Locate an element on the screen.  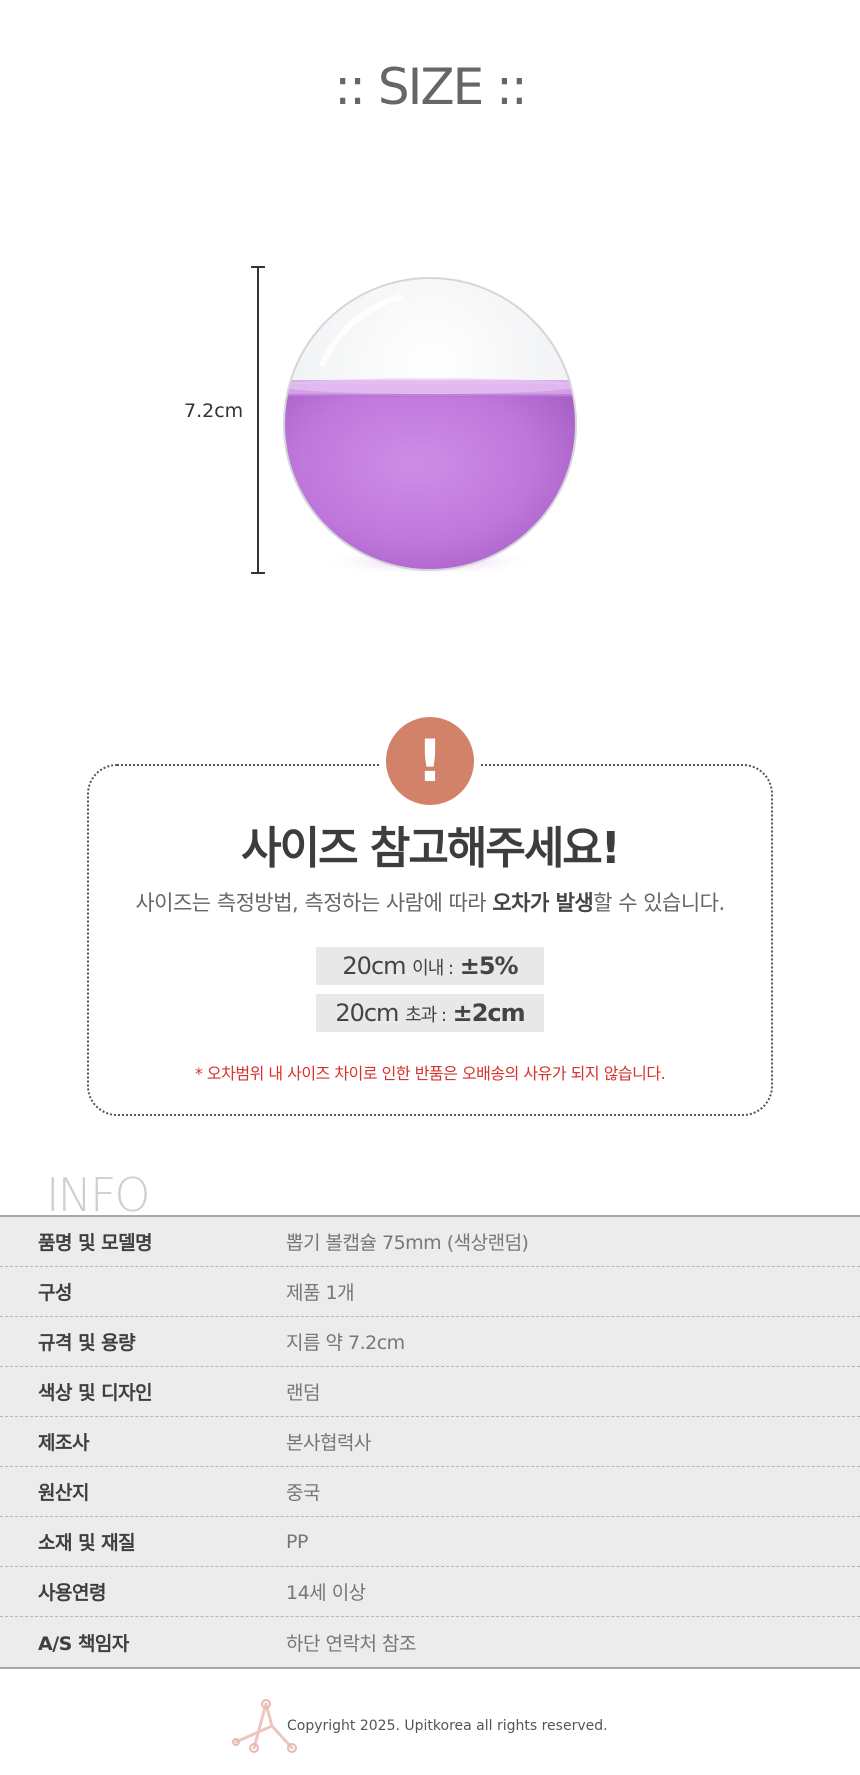
table-row: A/S 책임자 하단 연락처 참조 is located at coordinates (430, 1642).